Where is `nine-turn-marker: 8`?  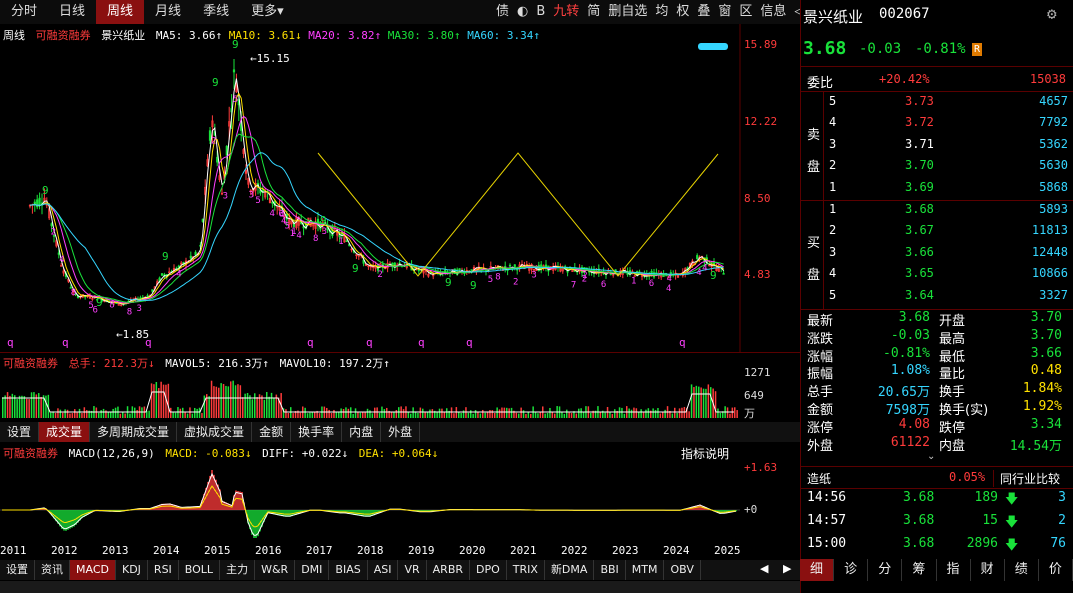 nine-turn-marker: 8 is located at coordinates (315, 239).